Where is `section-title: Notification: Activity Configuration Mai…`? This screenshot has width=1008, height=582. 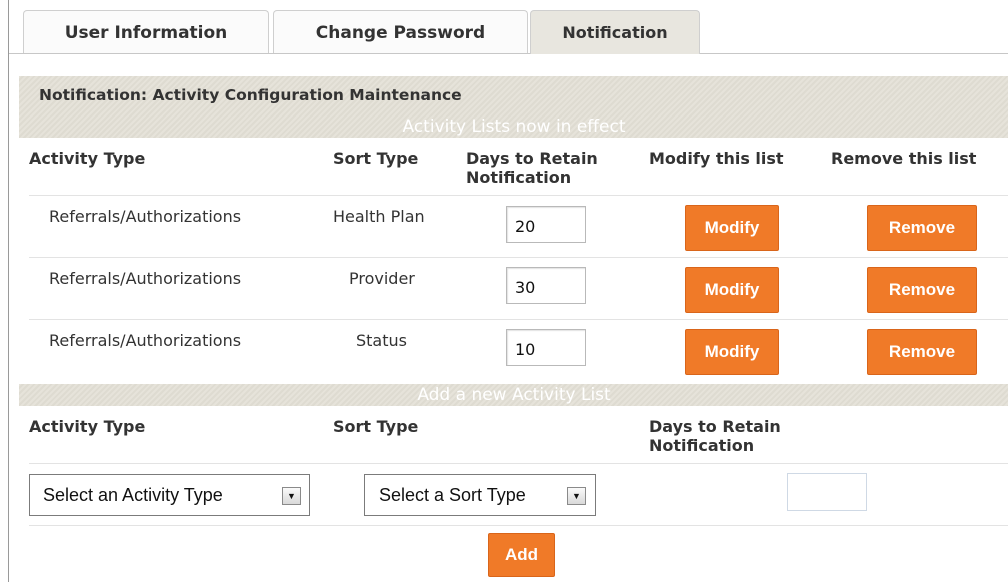 section-title: Notification: Activity Configuration Mai… is located at coordinates (513, 97).